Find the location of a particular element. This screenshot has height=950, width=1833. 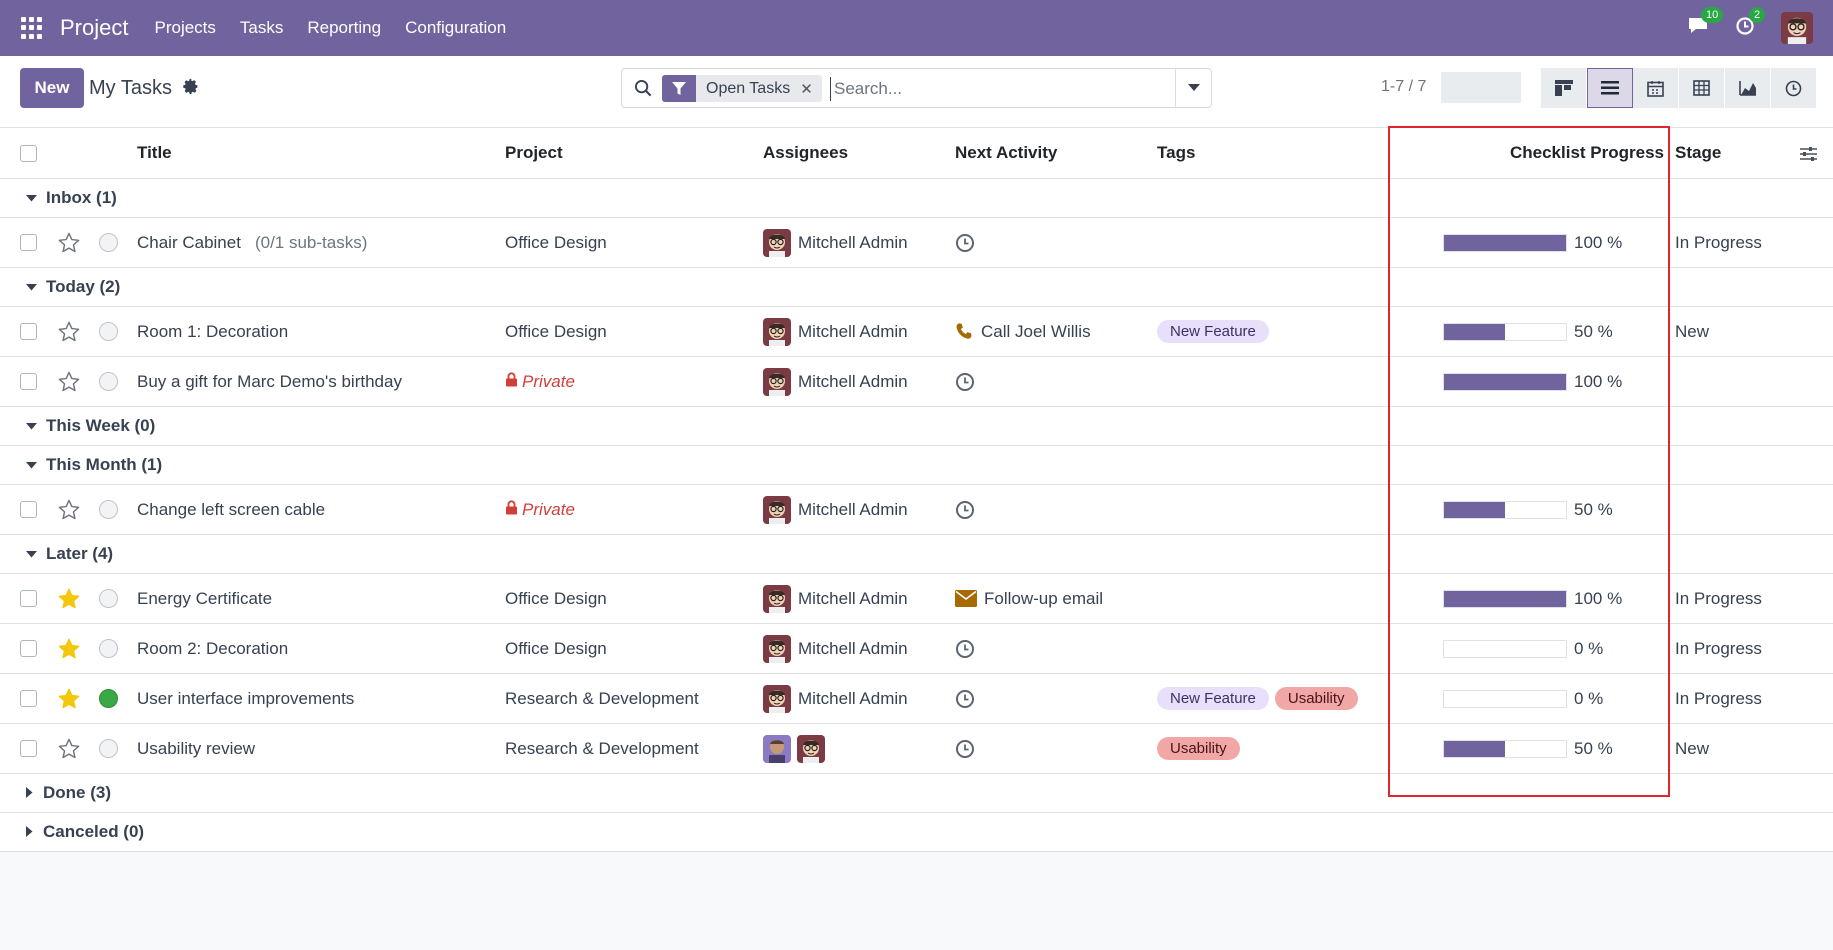

group-row: Inbox (1) is located at coordinates (916, 198).